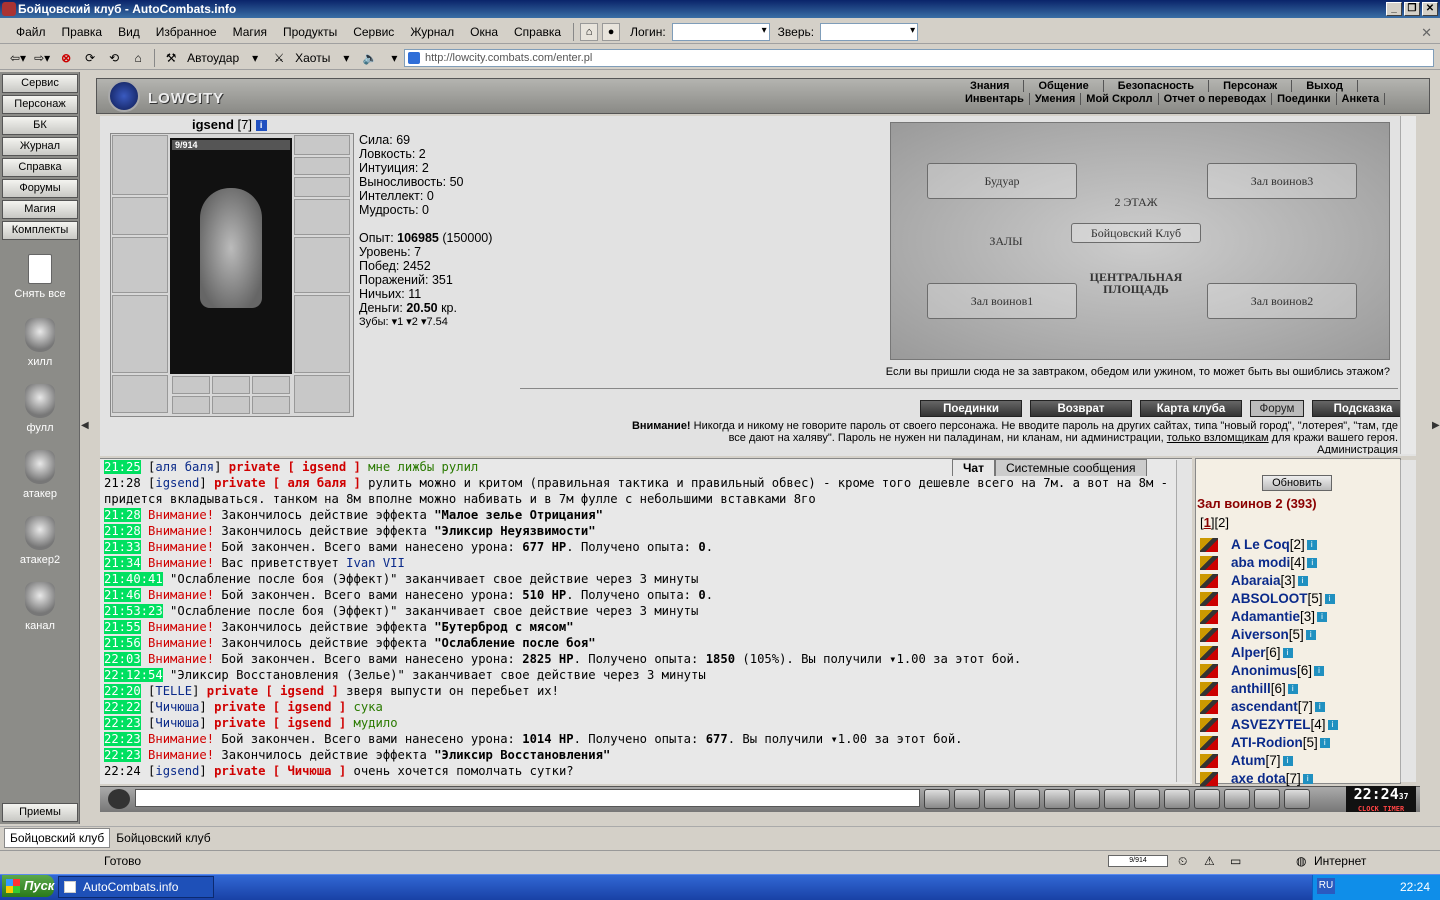  I want to click on bracers-slot, so click(140, 216).